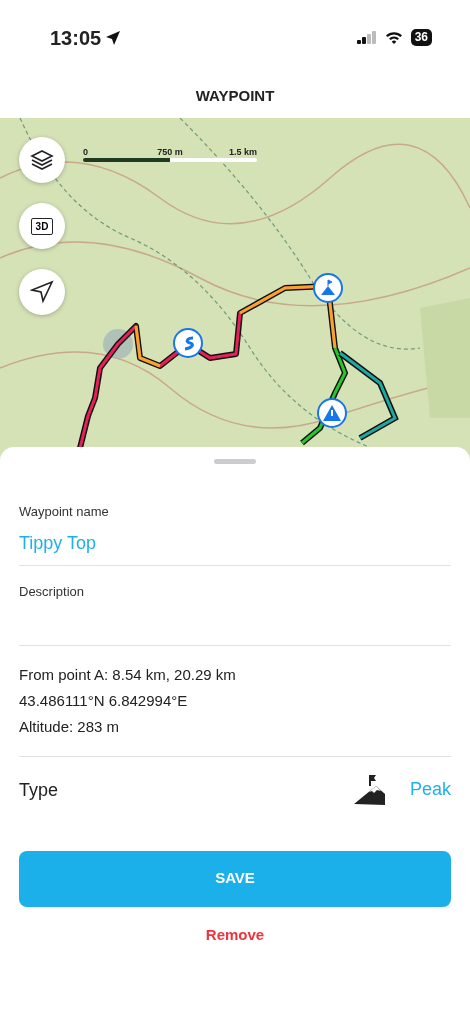 The height and width of the screenshot is (1022, 470). Describe the element at coordinates (235, 934) in the screenshot. I see `remove-button: Remove` at that location.